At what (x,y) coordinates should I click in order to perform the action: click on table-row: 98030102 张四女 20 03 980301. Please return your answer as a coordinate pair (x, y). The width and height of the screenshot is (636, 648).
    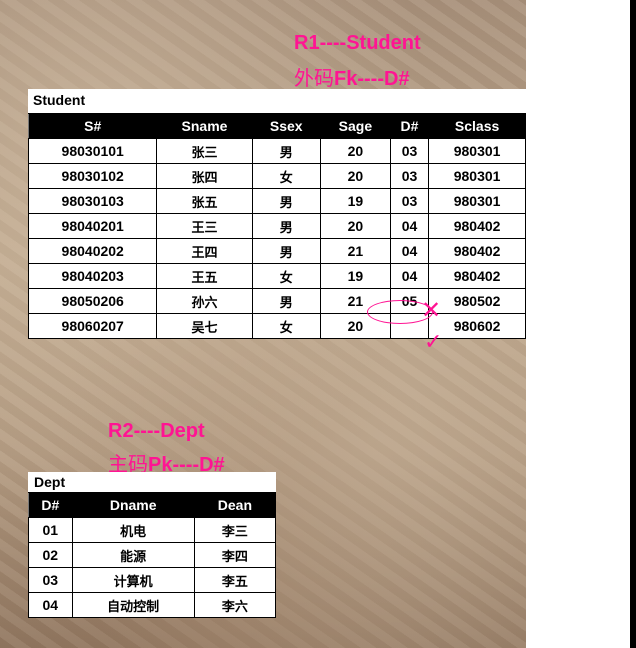
    Looking at the image, I should click on (276, 176).